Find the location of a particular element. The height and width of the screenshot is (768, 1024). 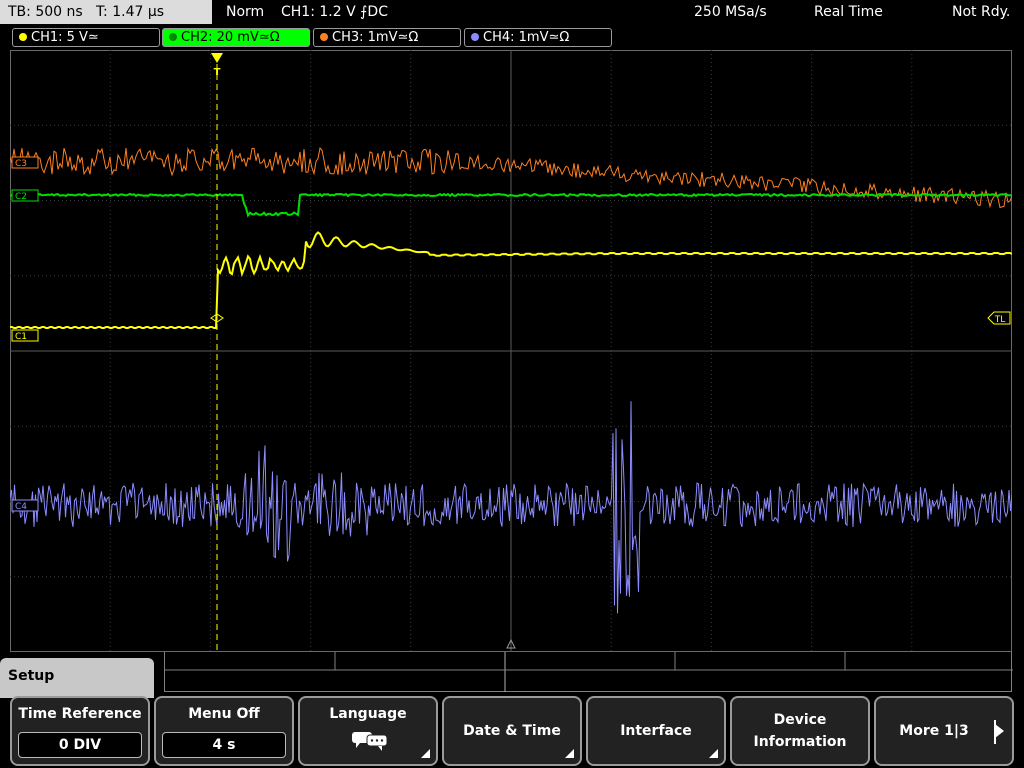

speech-bubbles-icon is located at coordinates (370, 741).